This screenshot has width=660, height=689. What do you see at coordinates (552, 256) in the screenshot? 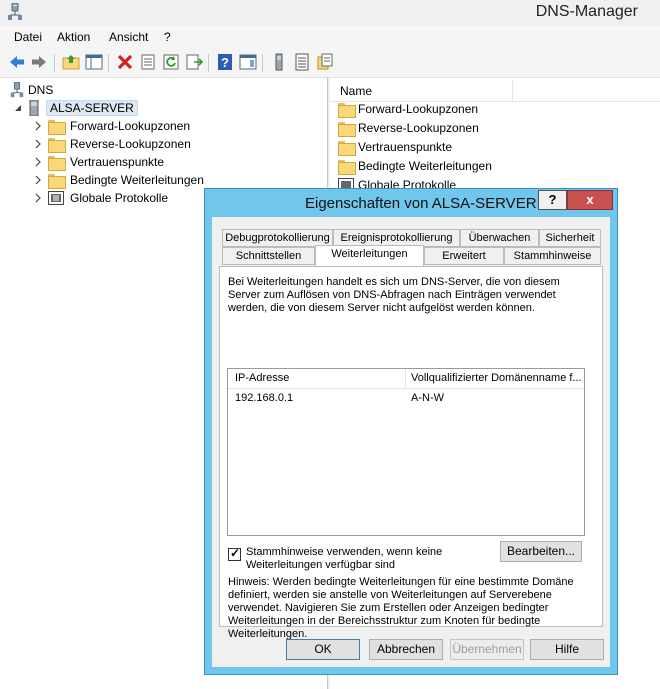
I see `tab-root-hints: Stammhinweise` at bounding box center [552, 256].